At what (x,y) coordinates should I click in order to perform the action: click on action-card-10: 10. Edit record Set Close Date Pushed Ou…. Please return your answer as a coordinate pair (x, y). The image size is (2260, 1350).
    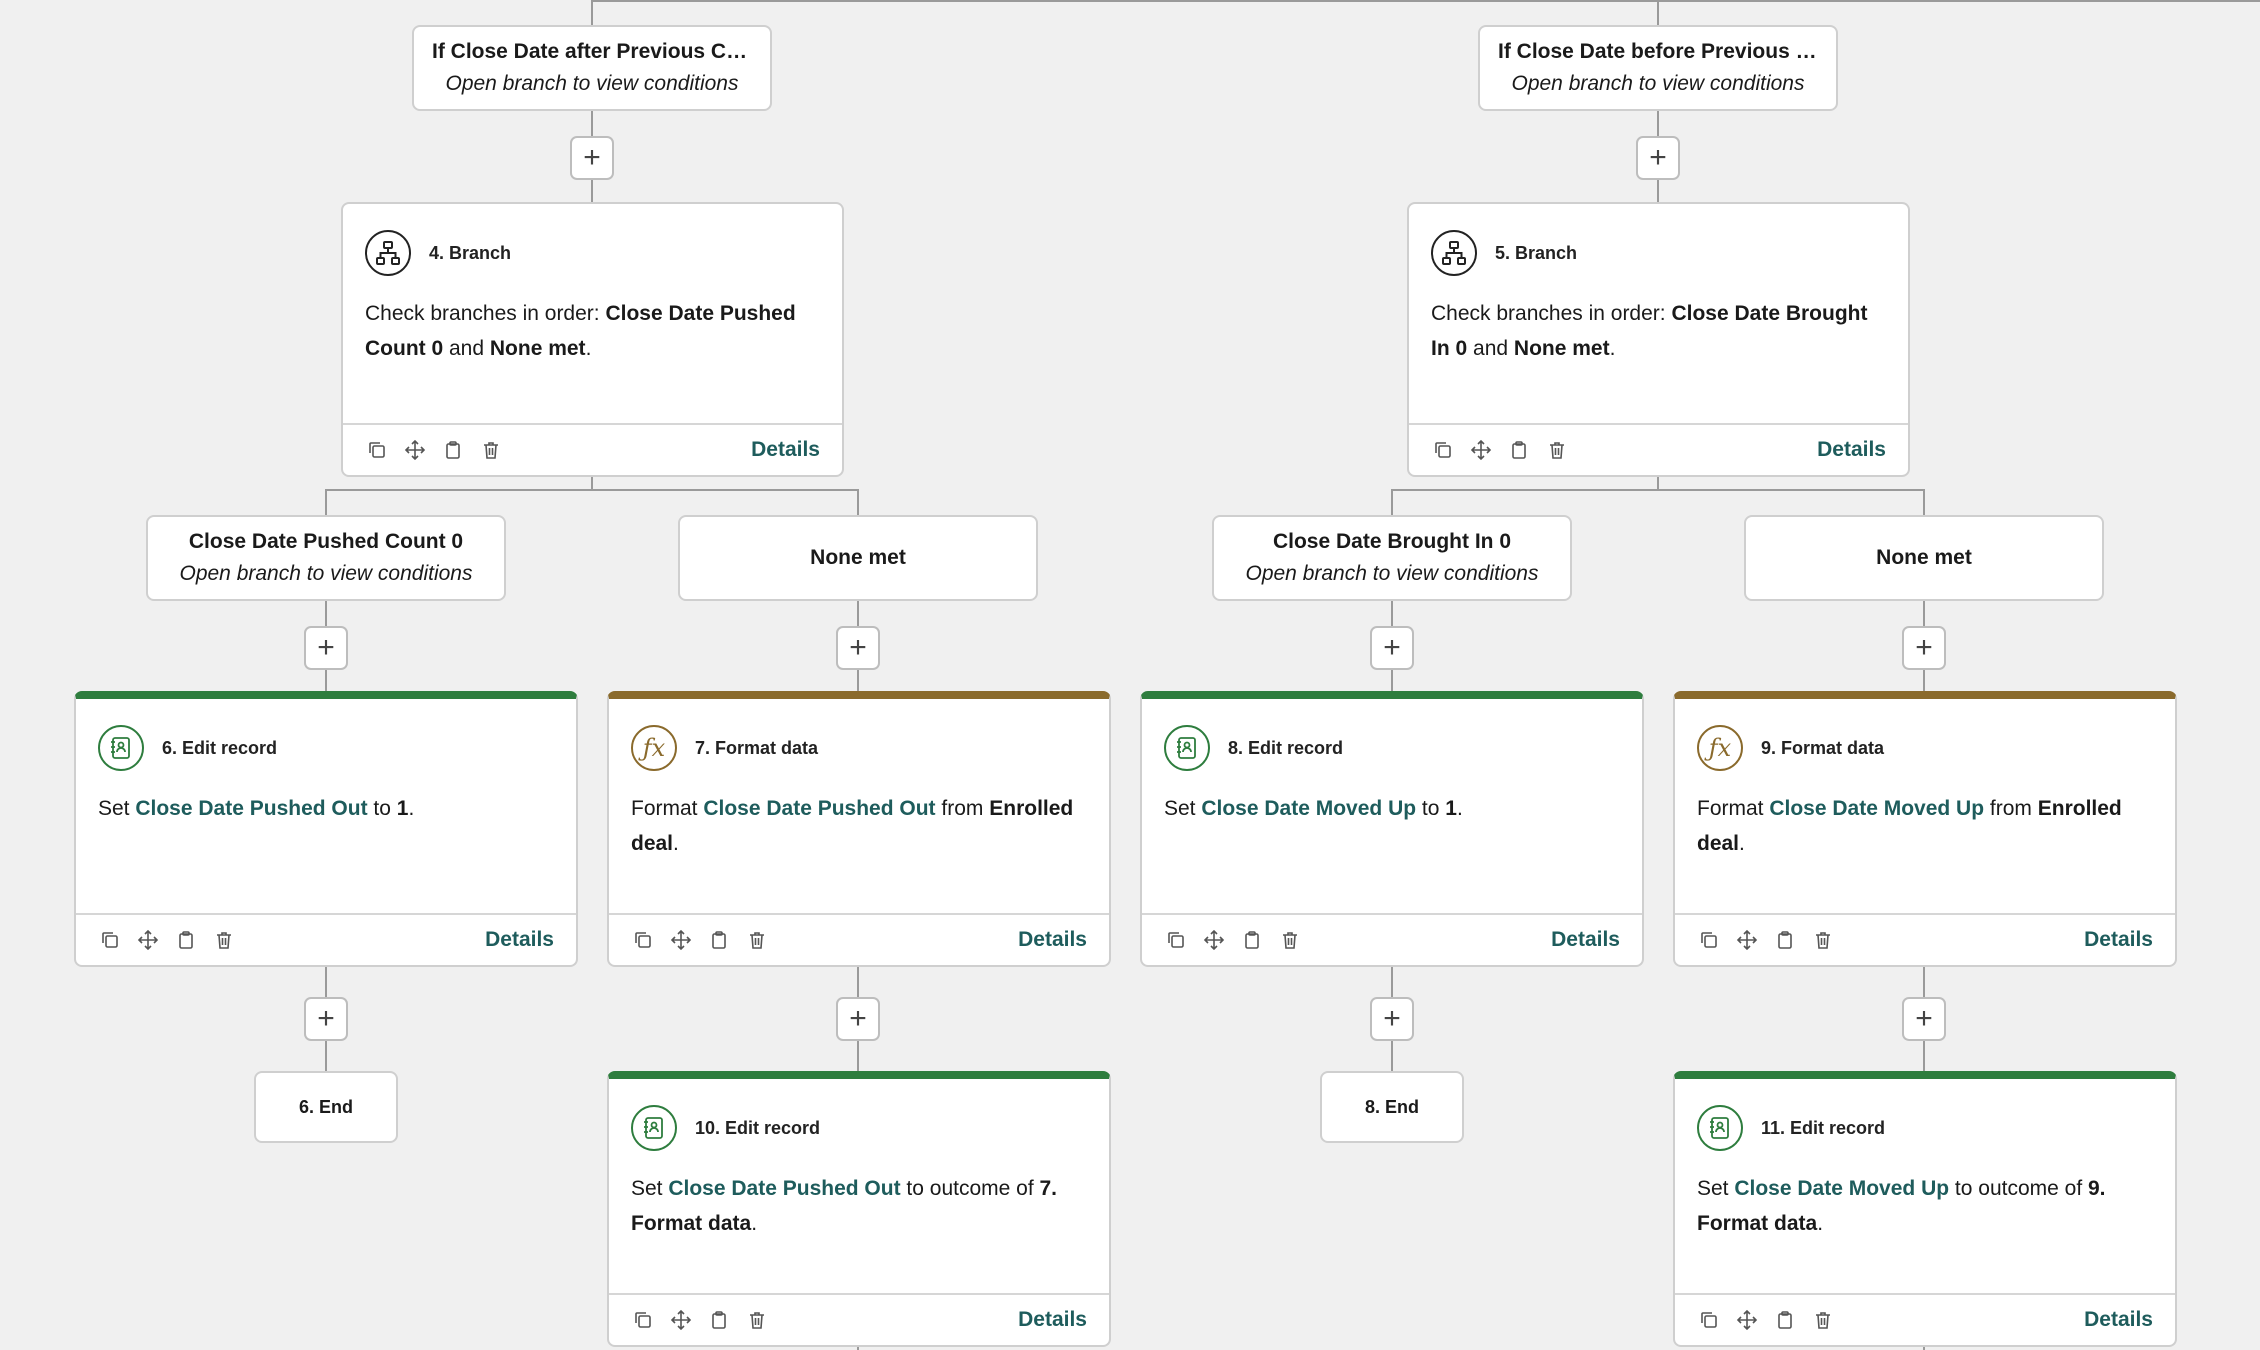
    Looking at the image, I should click on (859, 1209).